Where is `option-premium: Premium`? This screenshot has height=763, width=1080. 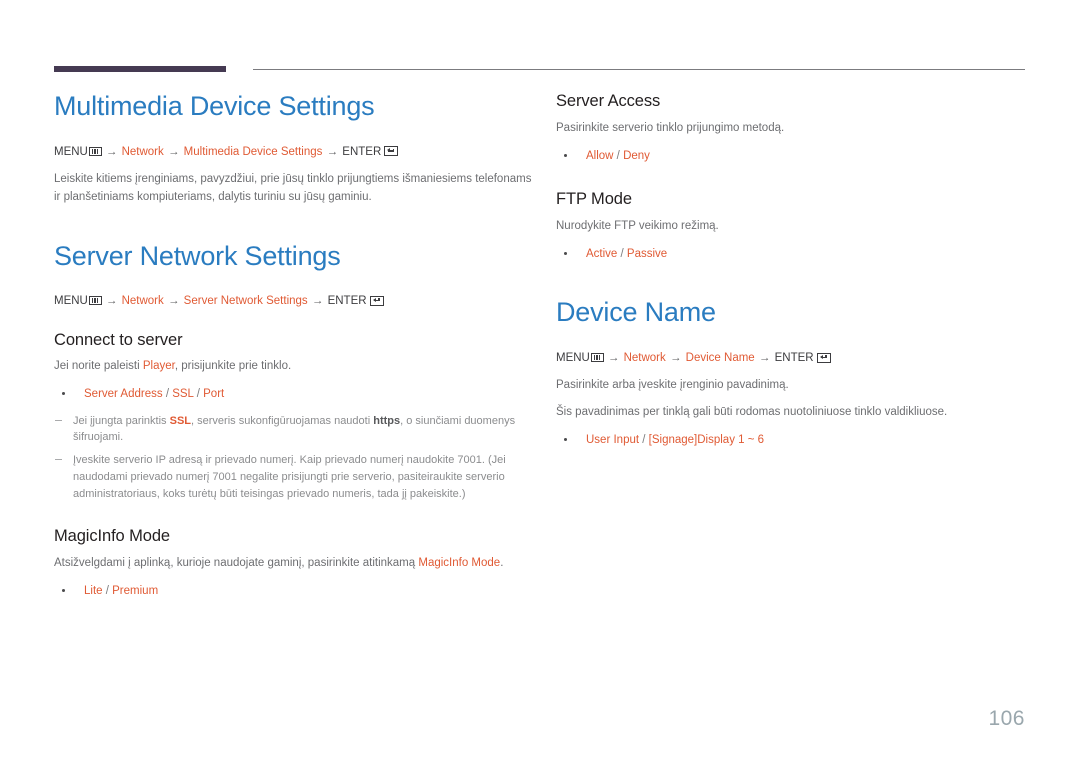 option-premium: Premium is located at coordinates (135, 591).